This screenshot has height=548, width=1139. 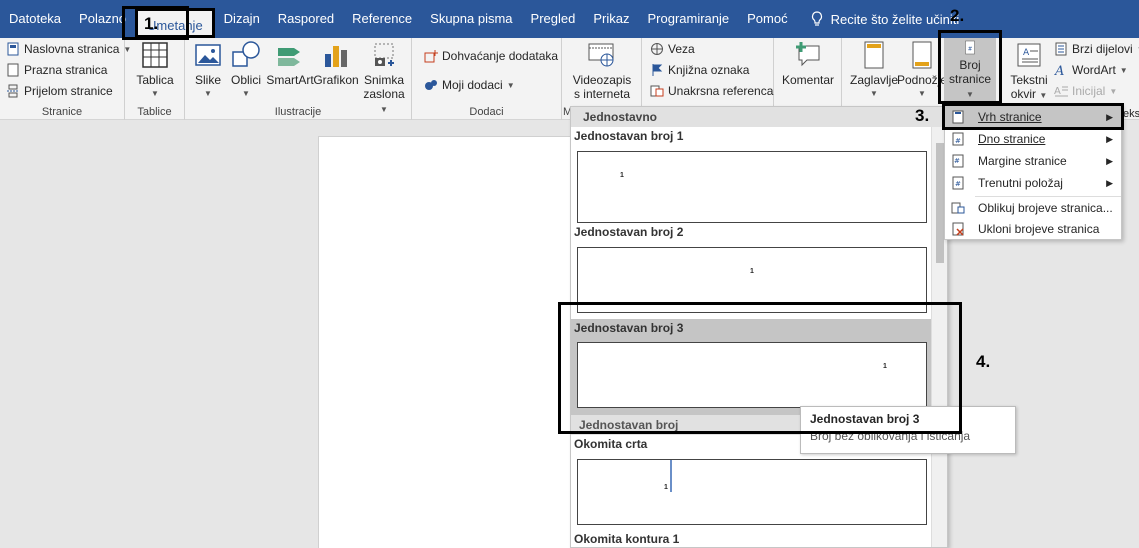 I want to click on gallery-item-jednostavan-broj-1: 1, so click(x=752, y=187).